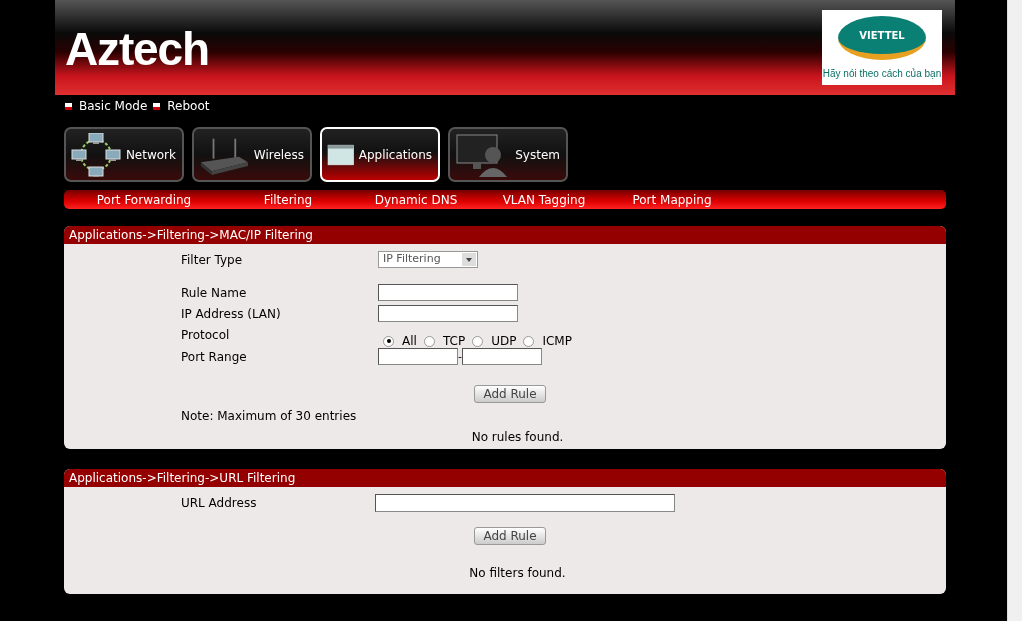  I want to click on sub-nav-link: Port Mapping, so click(672, 199).